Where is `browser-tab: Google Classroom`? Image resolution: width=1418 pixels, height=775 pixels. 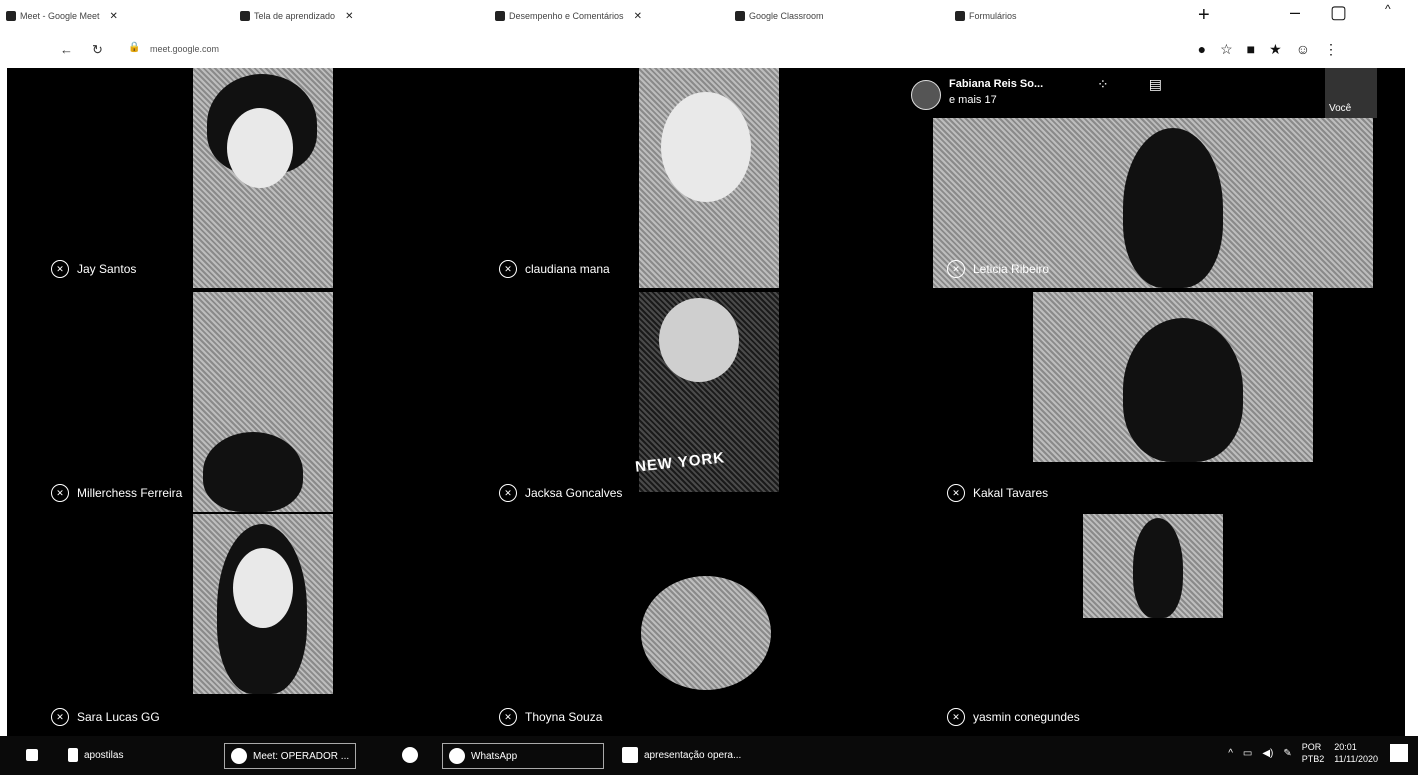 browser-tab: Google Classroom is located at coordinates (820, 16).